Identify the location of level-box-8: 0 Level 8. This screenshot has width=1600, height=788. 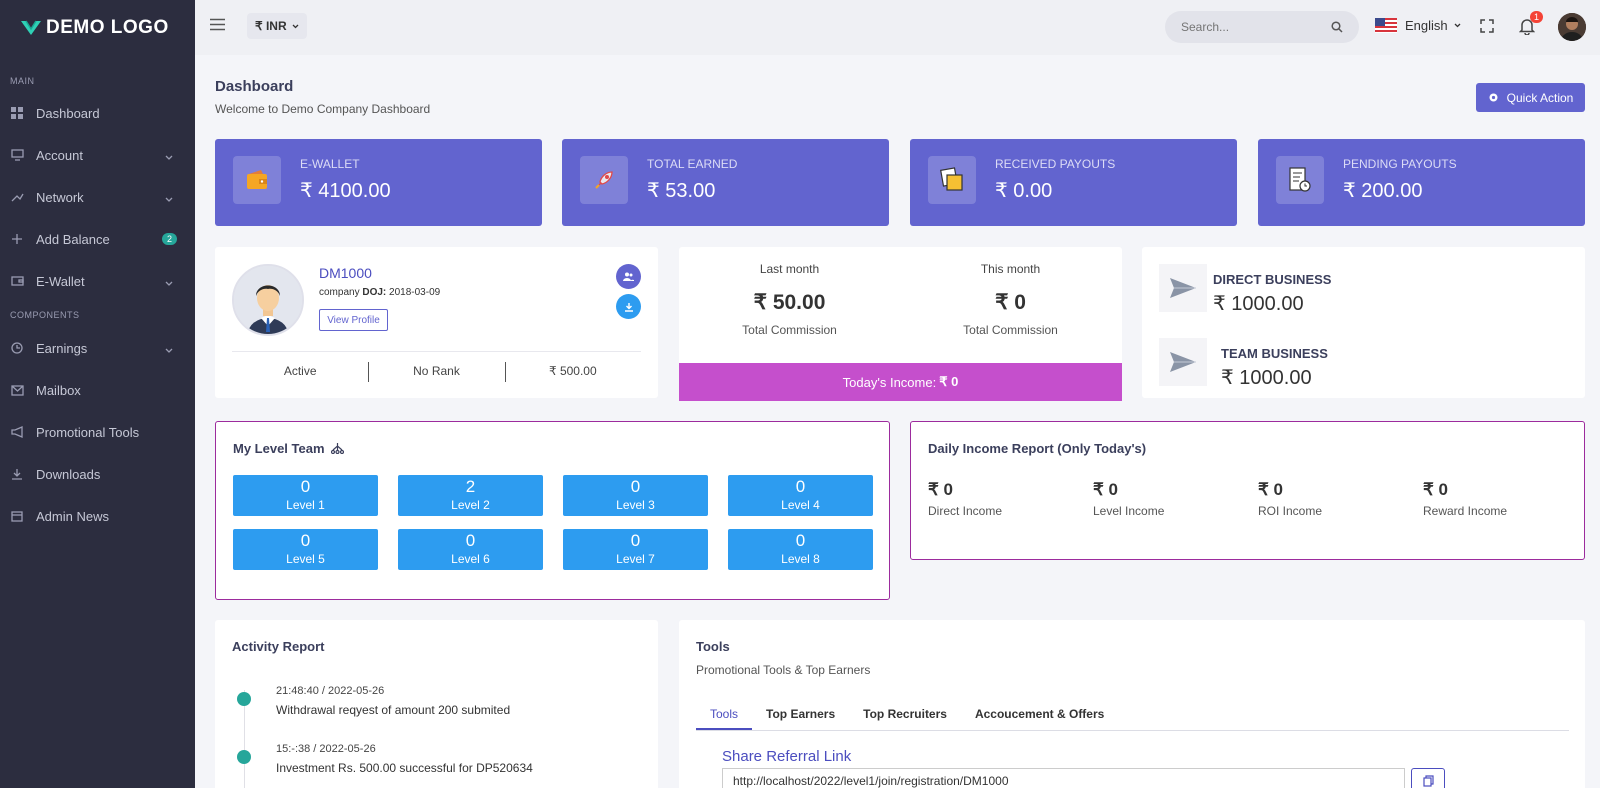
(800, 549).